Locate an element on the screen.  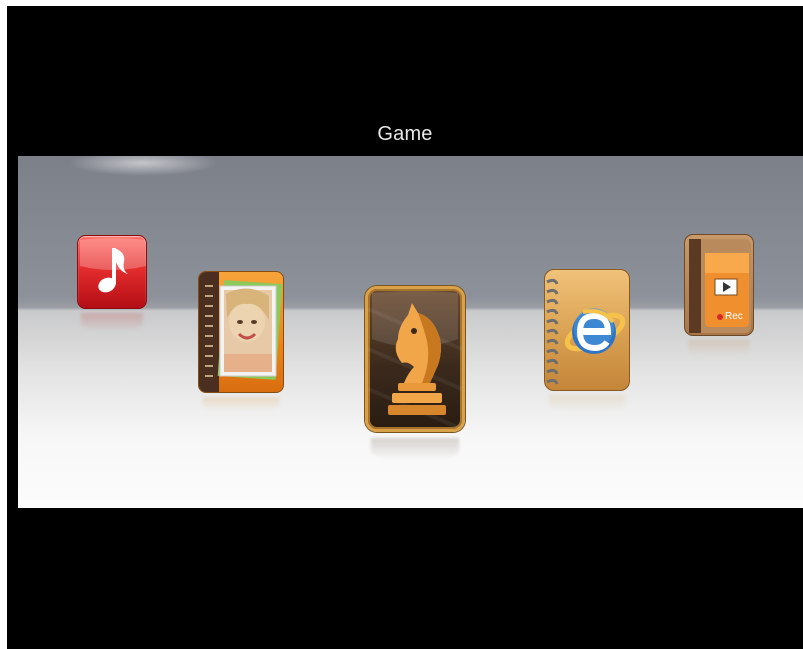
menu-title: Game is located at coordinates (405, 134).